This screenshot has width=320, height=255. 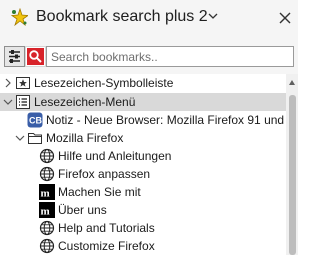 I want to click on cb-site-icon: CB, so click(x=35, y=120).